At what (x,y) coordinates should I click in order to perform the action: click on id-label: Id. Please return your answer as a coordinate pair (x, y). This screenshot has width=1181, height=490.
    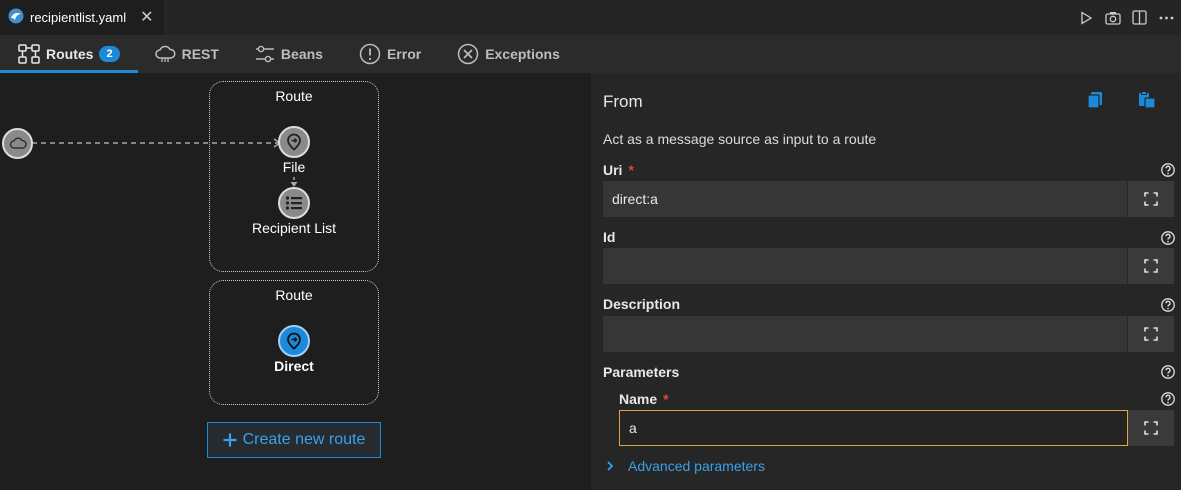
    Looking at the image, I should click on (609, 237).